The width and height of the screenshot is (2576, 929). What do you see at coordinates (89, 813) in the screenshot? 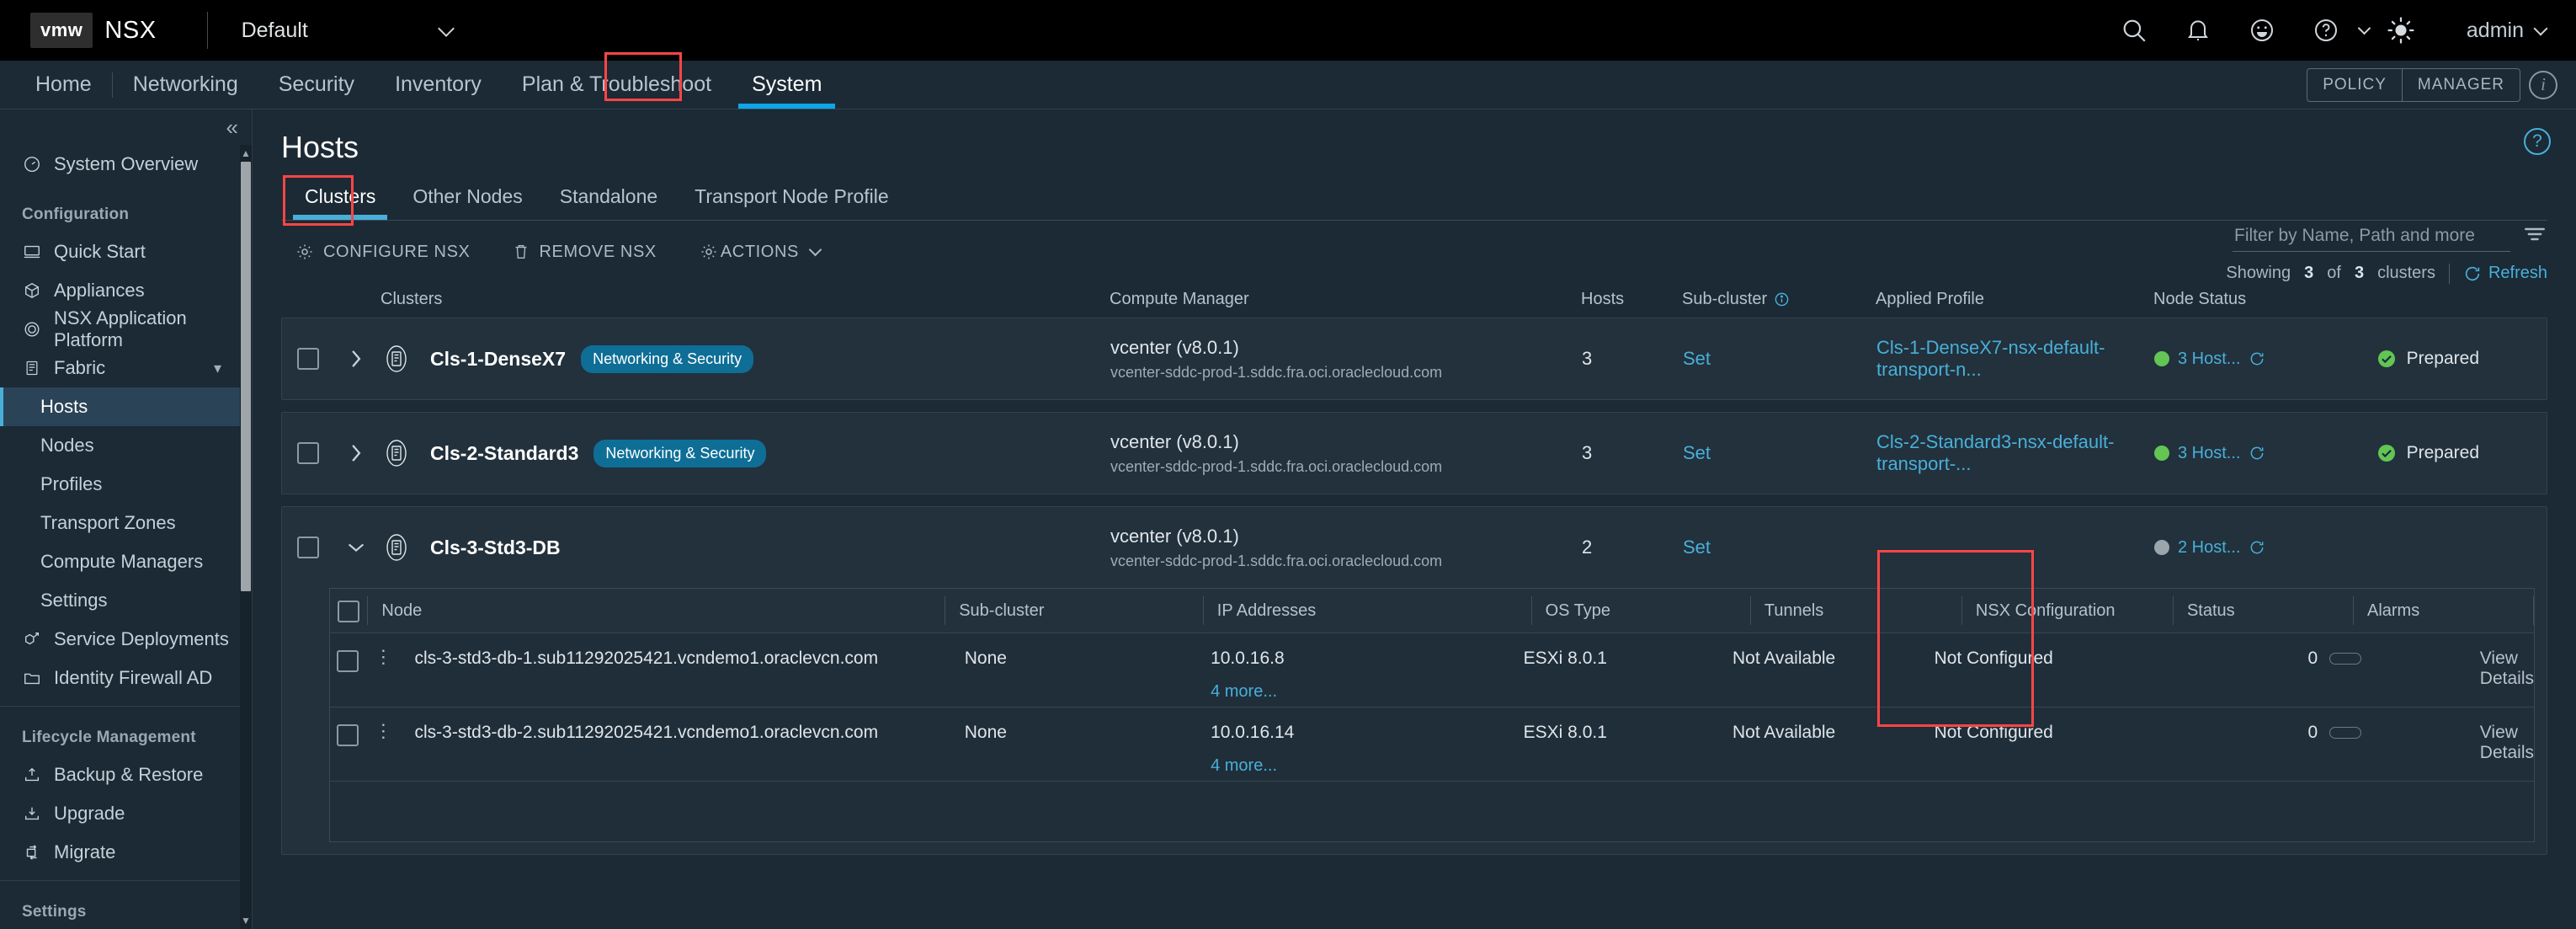
I see `sidebar-item-label: Upgrade` at bounding box center [89, 813].